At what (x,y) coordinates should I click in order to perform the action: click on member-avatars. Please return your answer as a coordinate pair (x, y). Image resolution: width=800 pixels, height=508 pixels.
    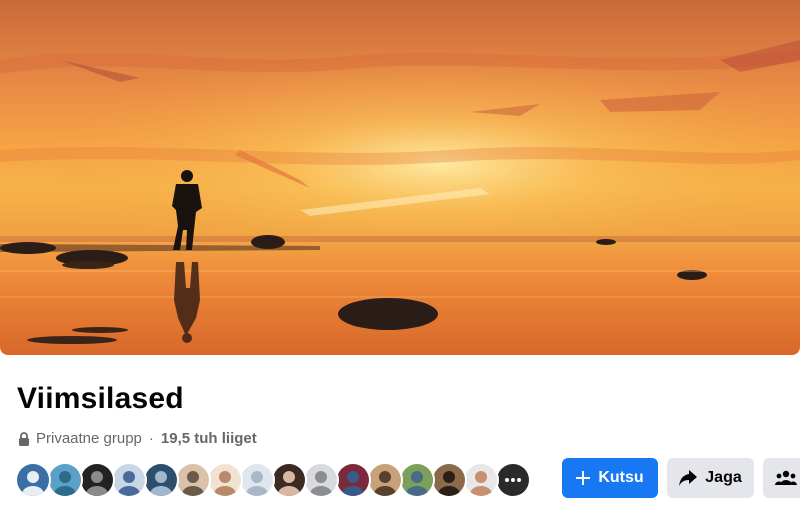
    Looking at the image, I should click on (273, 480).